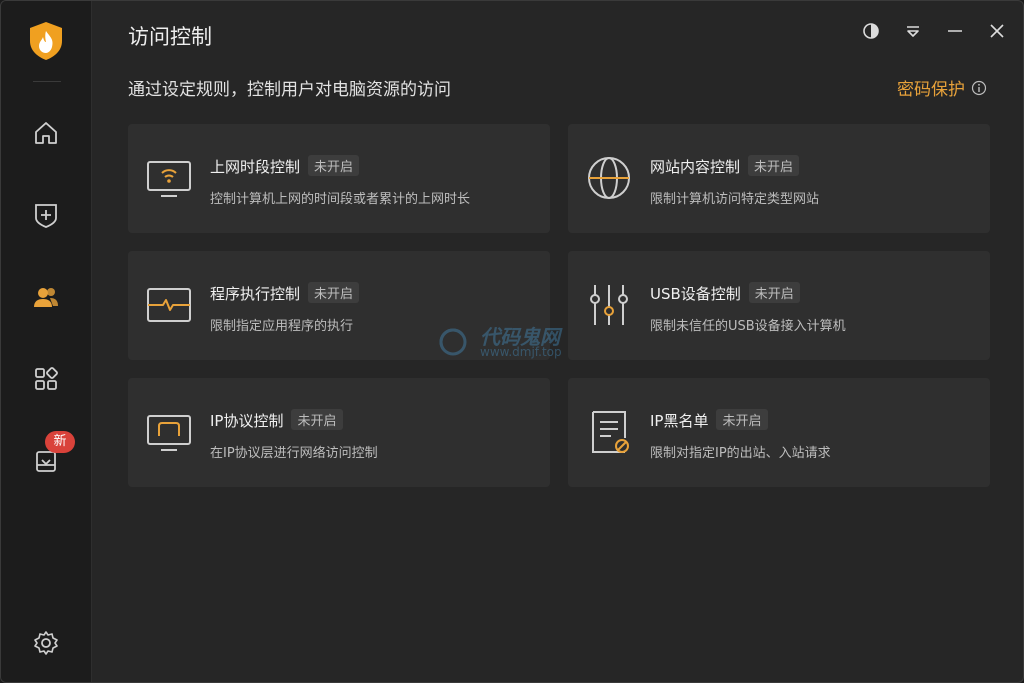  I want to click on shield-plus-icon, so click(46, 216).